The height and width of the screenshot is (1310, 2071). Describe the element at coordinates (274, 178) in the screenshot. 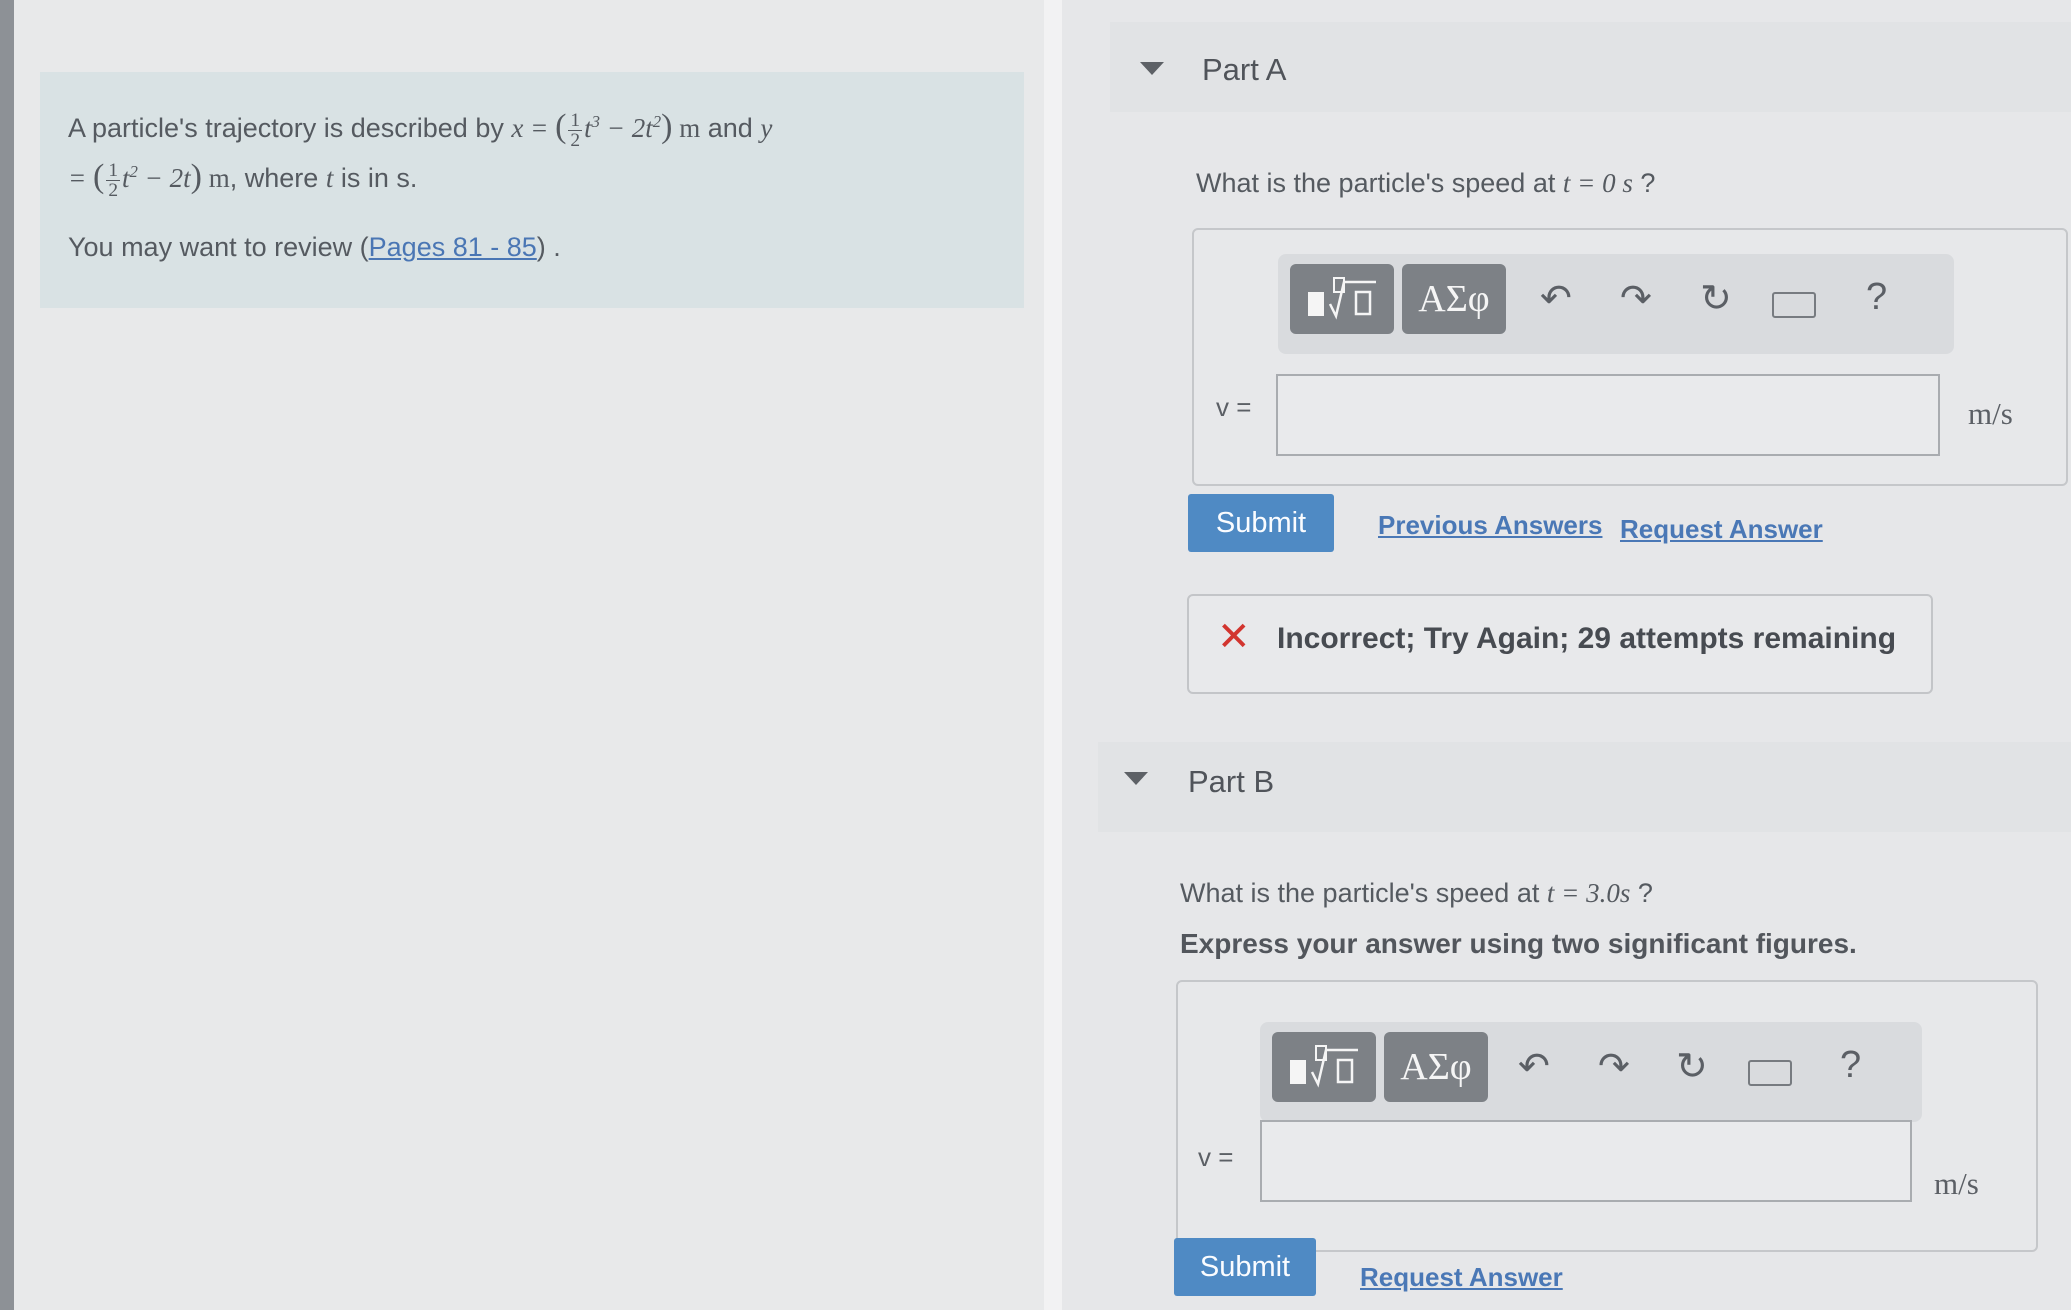

I see `where-text: , where` at that location.